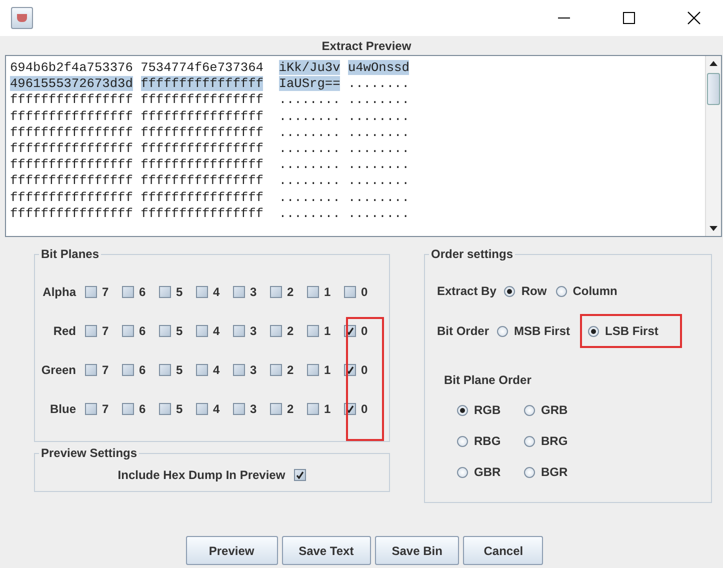 The width and height of the screenshot is (723, 568). I want to click on preview-text: 694b6b2f4a753376, so click(71, 67).